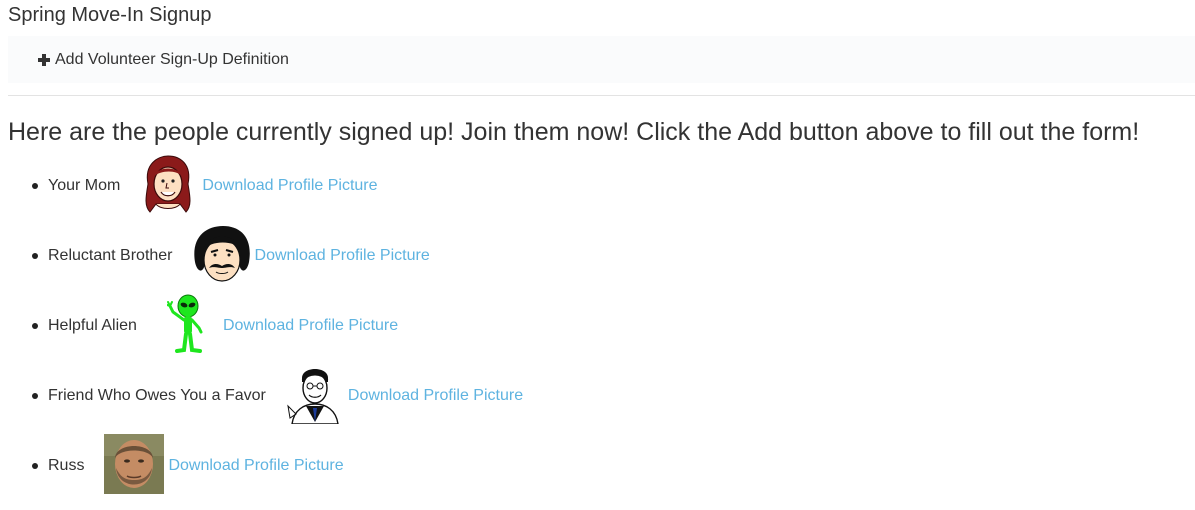  What do you see at coordinates (601, 59) in the screenshot?
I see `toolbar: Add Volunteer Sign-Up Definition` at bounding box center [601, 59].